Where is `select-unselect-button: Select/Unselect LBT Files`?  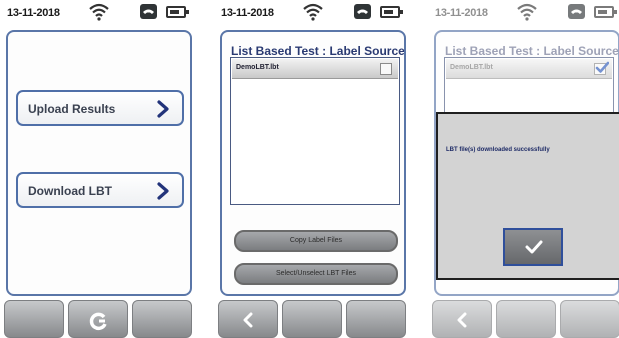 select-unselect-button: Select/Unselect LBT Files is located at coordinates (316, 274).